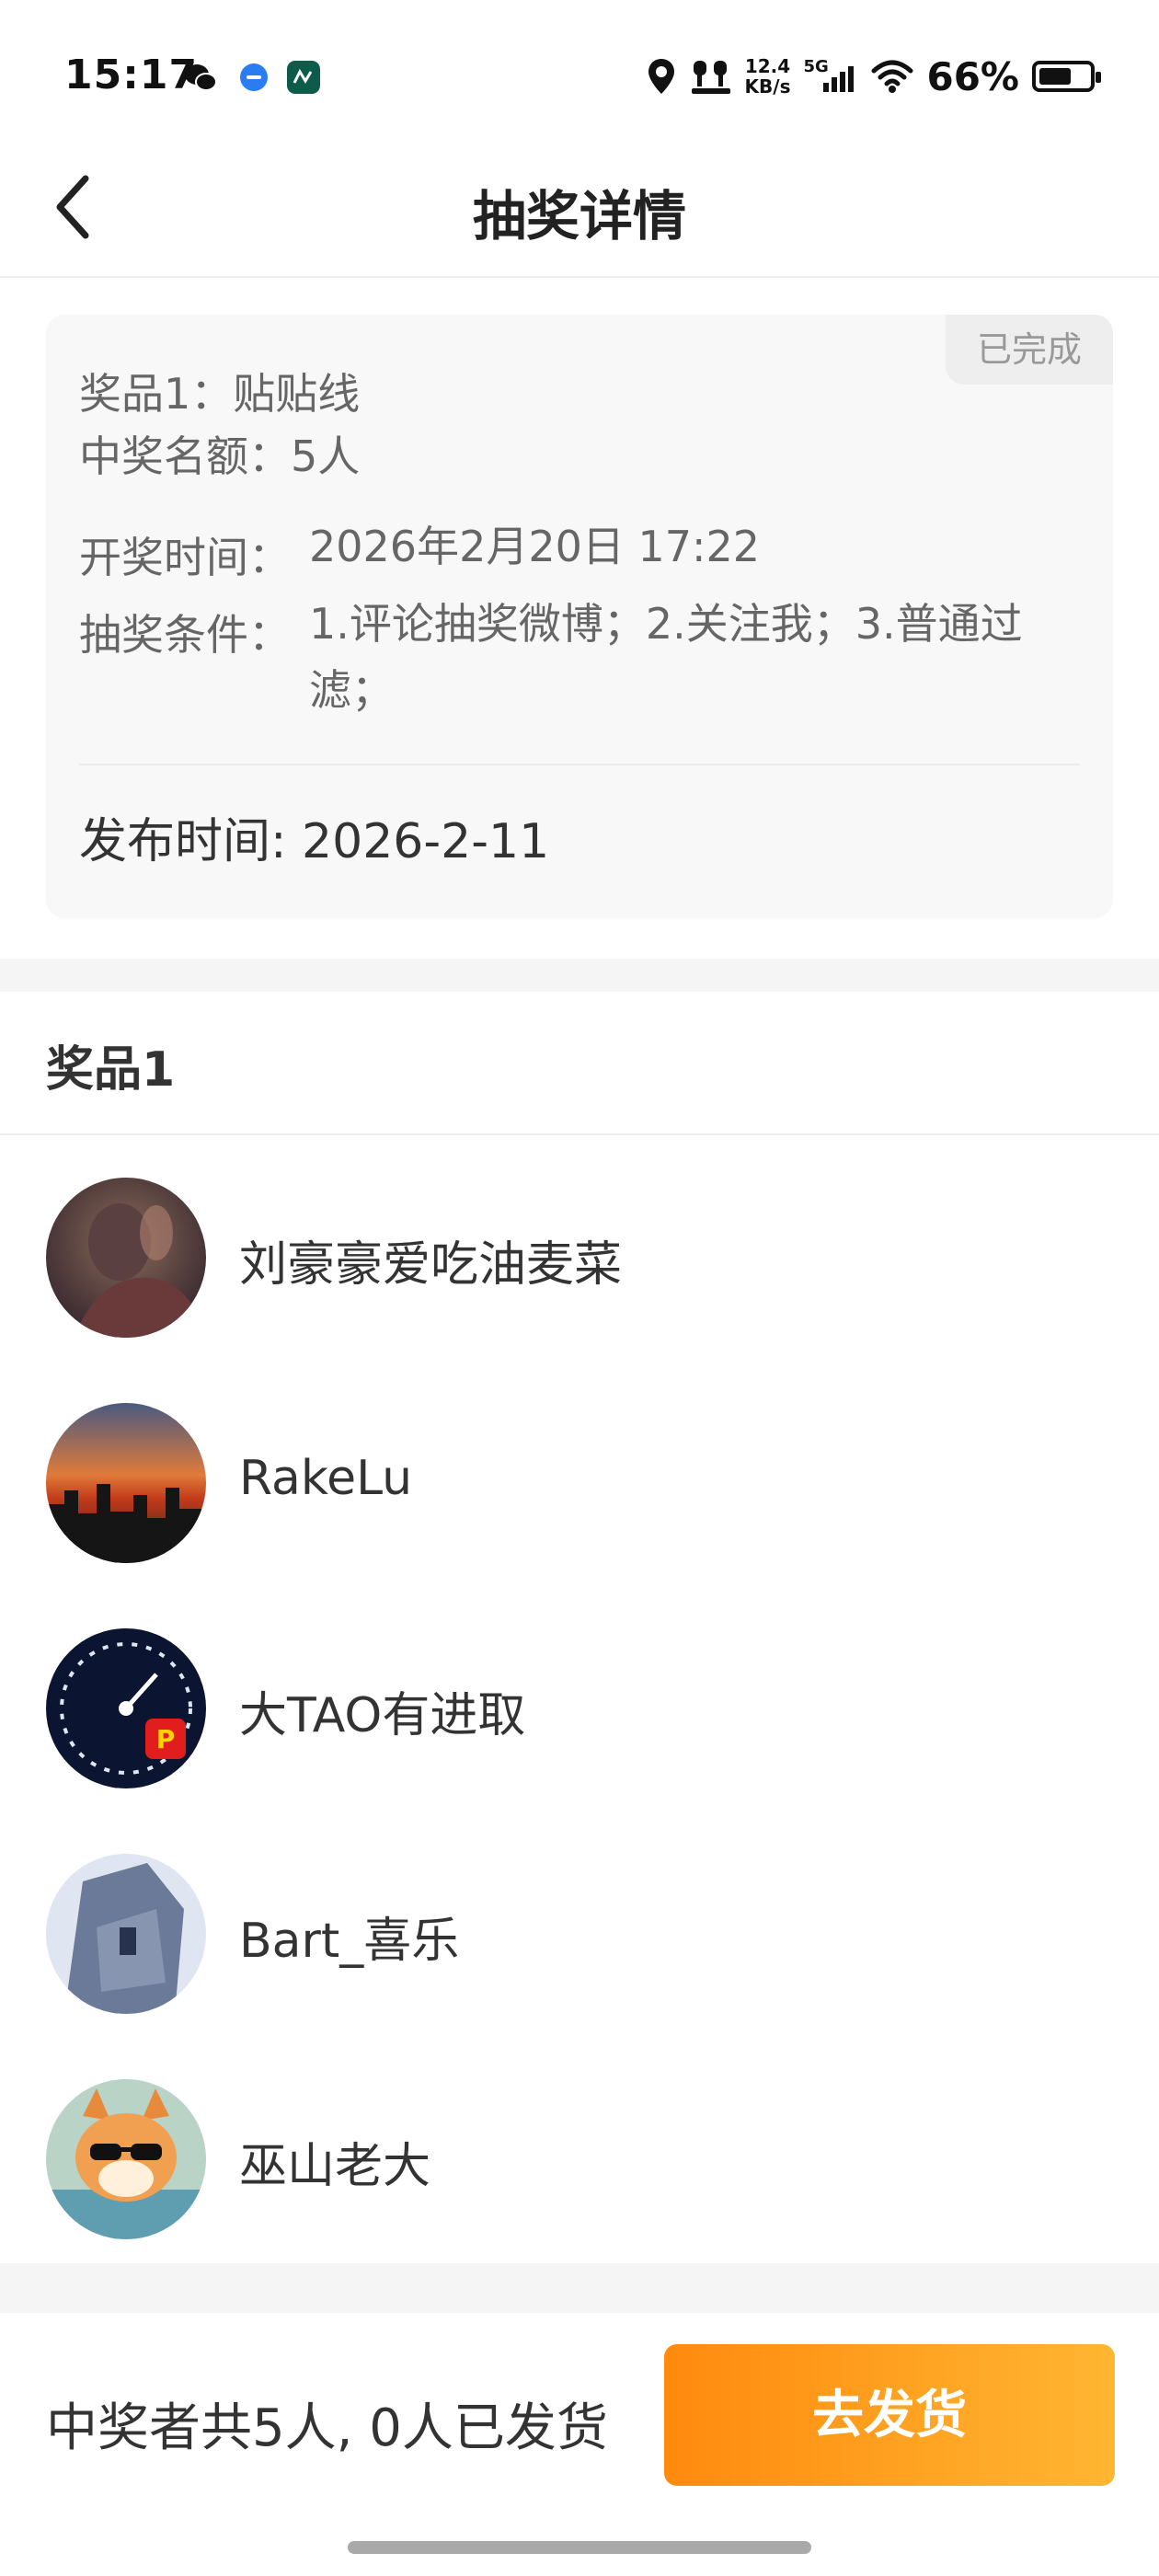  What do you see at coordinates (220, 456) in the screenshot?
I see `quota-line: 中奖名额：5人` at bounding box center [220, 456].